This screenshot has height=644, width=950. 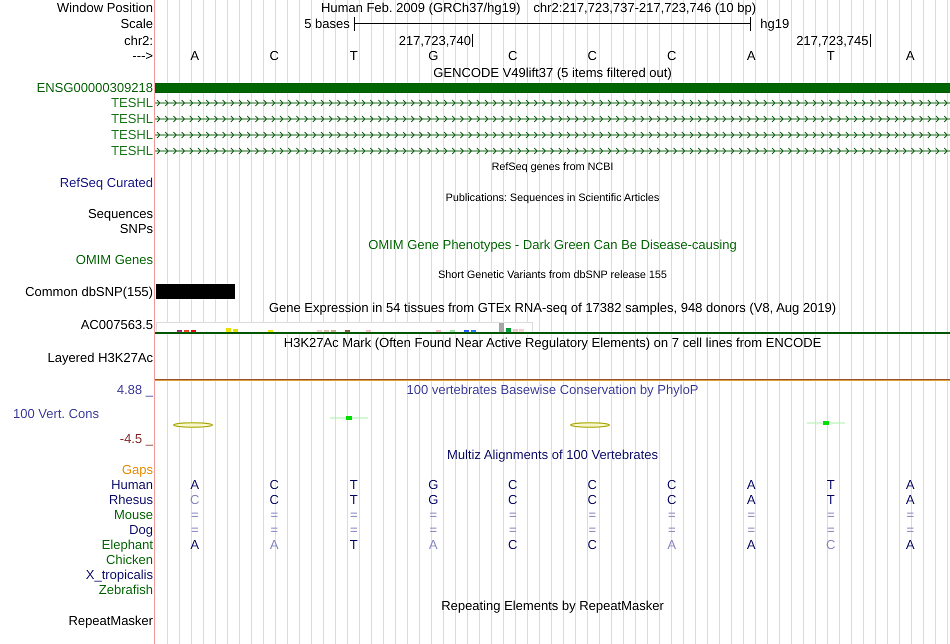 I want to click on assembly-label: hg19, so click(x=775, y=23).